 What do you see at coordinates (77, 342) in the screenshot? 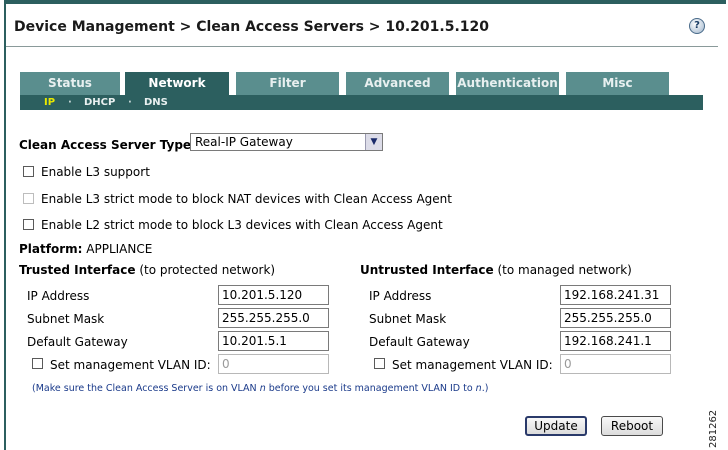
I see `trusted-gateway-label: Default Gateway` at bounding box center [77, 342].